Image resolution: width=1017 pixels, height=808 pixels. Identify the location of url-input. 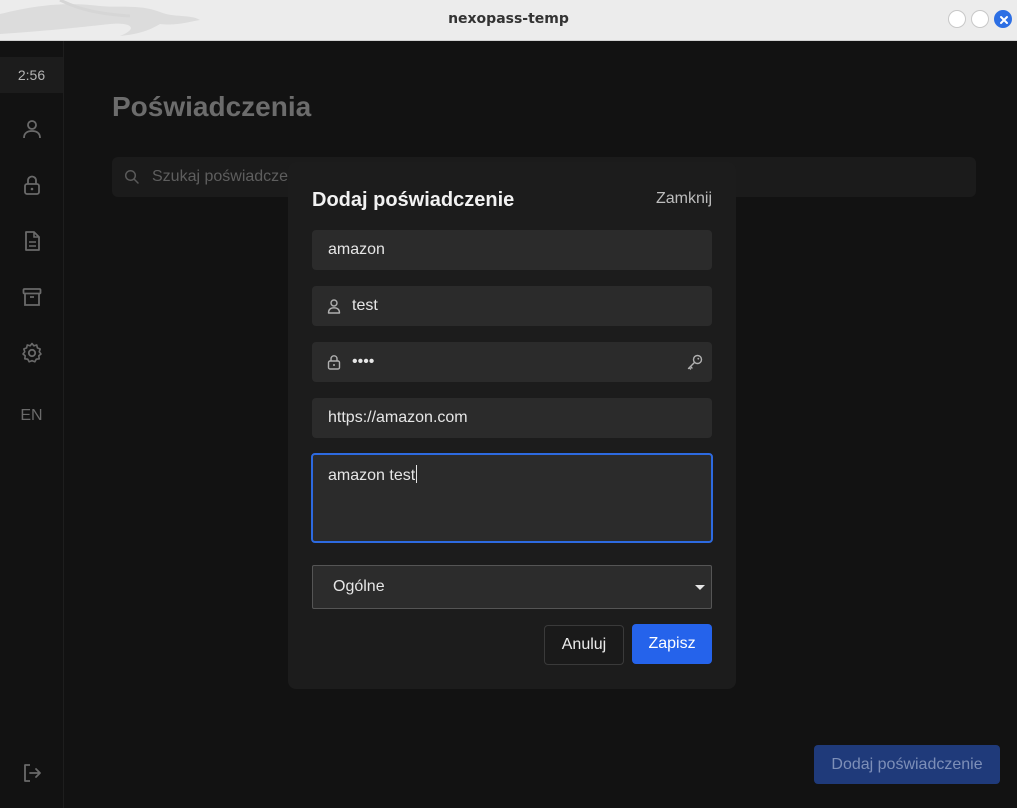
(513, 418).